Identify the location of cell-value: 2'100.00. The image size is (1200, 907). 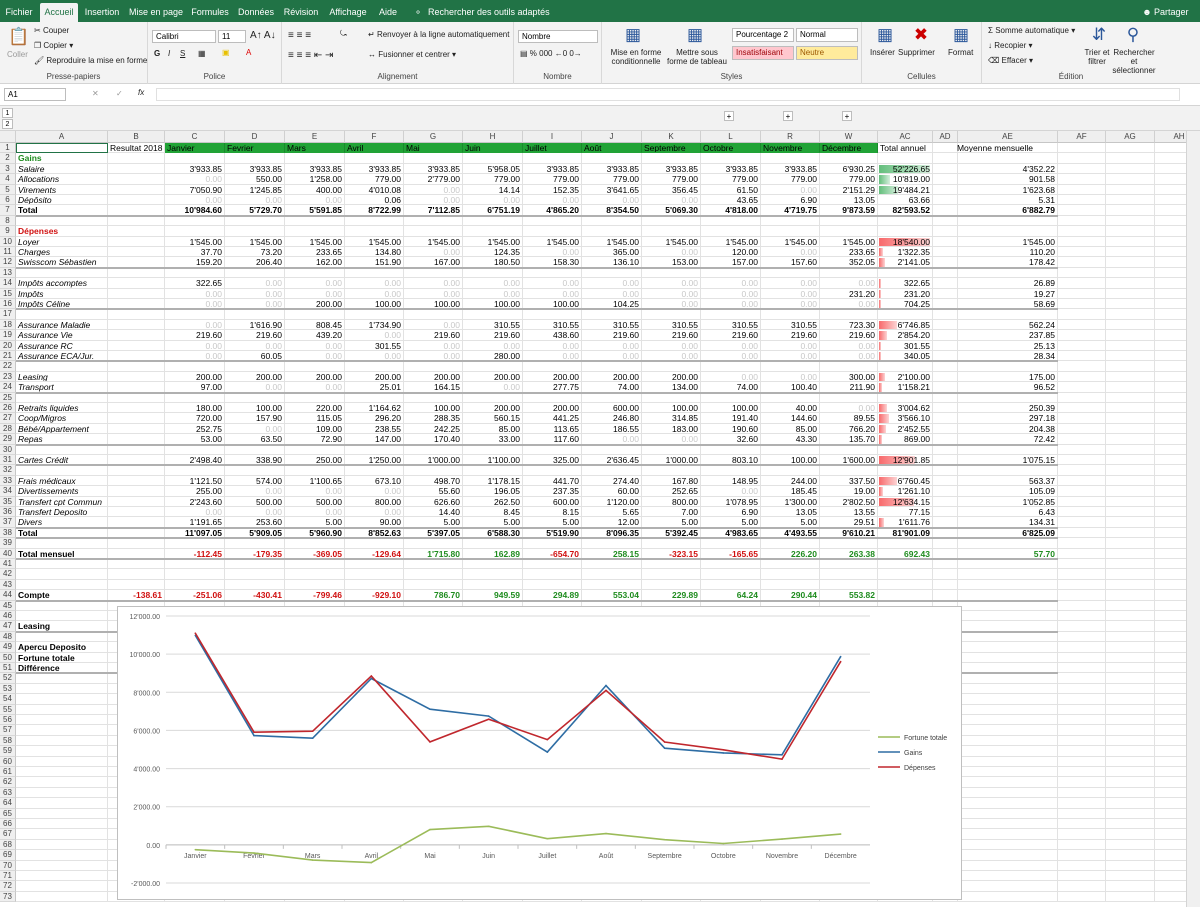
(905, 377).